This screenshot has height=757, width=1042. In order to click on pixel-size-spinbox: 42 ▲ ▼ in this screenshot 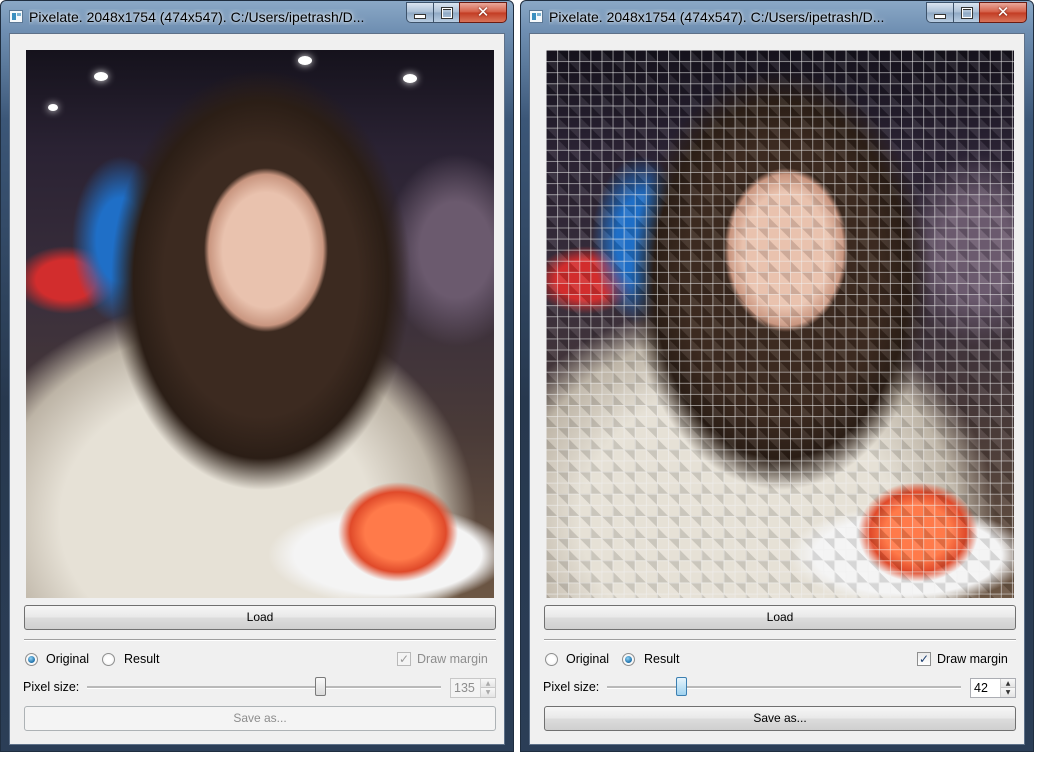, I will do `click(993, 688)`.